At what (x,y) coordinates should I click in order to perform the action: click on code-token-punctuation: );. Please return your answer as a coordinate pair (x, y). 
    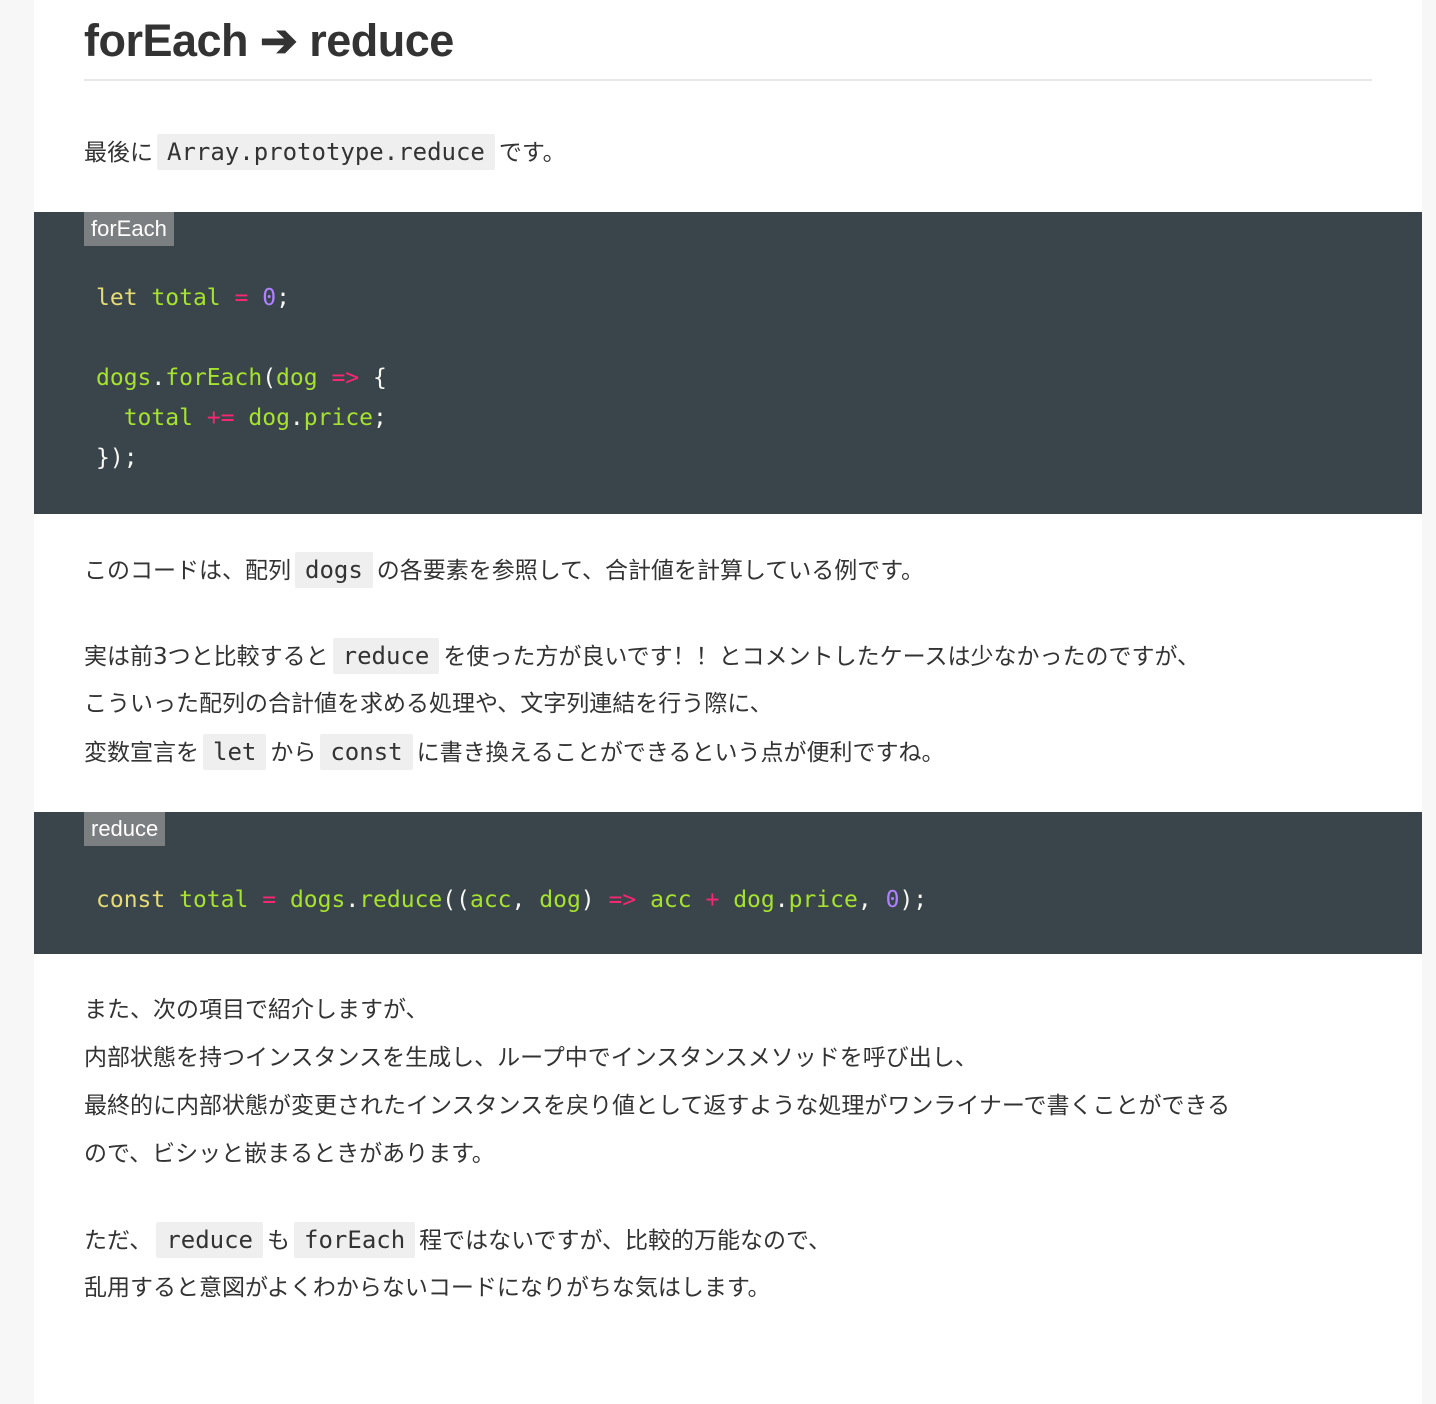
    Looking at the image, I should click on (913, 900).